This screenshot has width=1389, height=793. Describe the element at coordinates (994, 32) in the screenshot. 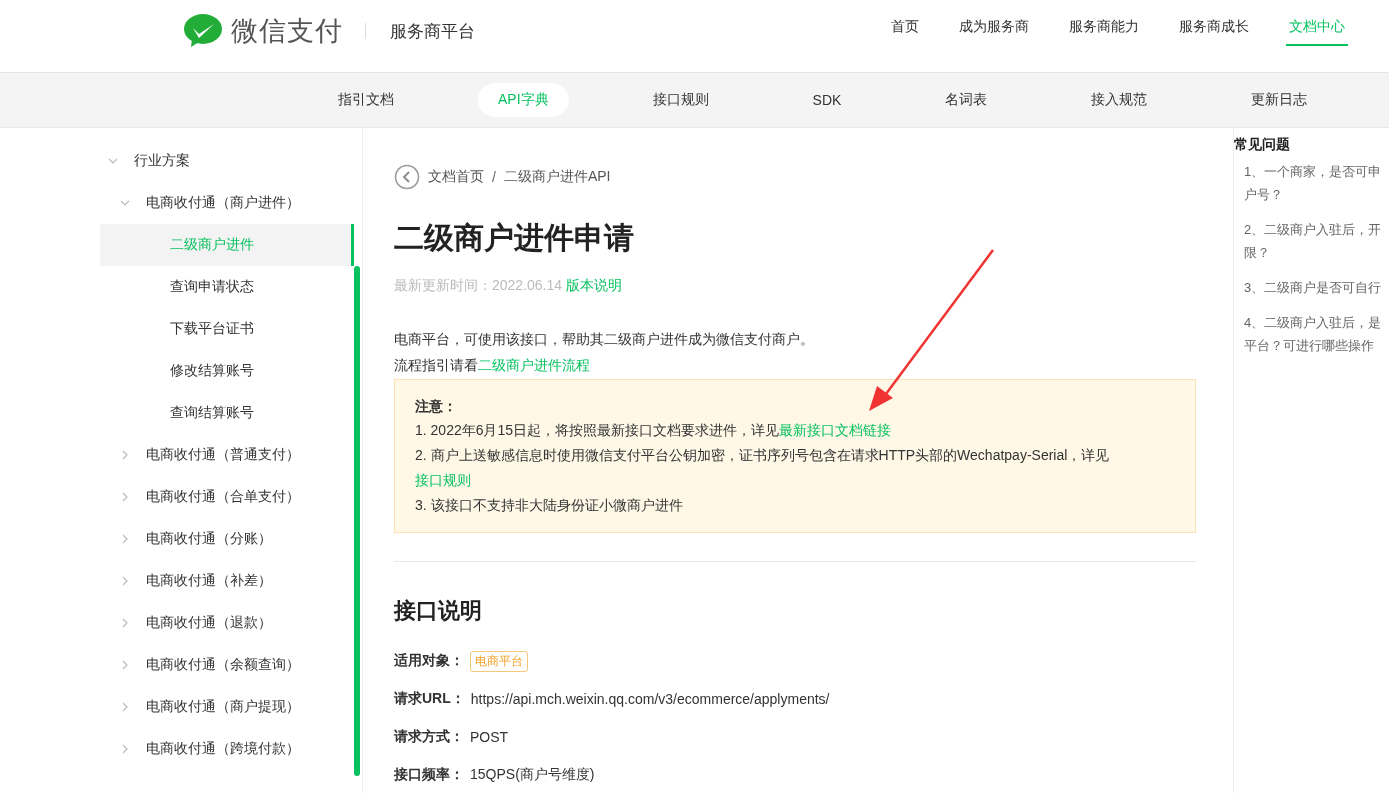

I see `nav-link: 成为服务商` at that location.